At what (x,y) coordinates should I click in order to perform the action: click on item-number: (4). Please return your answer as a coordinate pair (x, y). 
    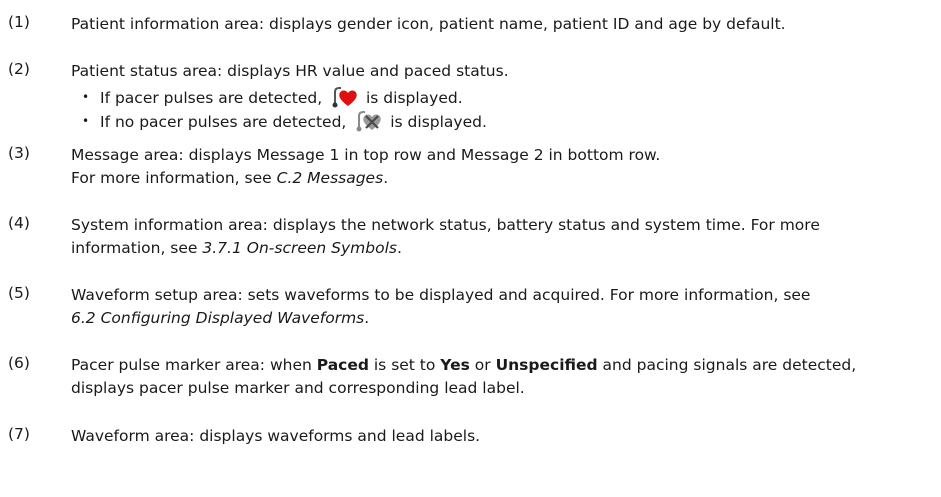
    Looking at the image, I should click on (19, 223).